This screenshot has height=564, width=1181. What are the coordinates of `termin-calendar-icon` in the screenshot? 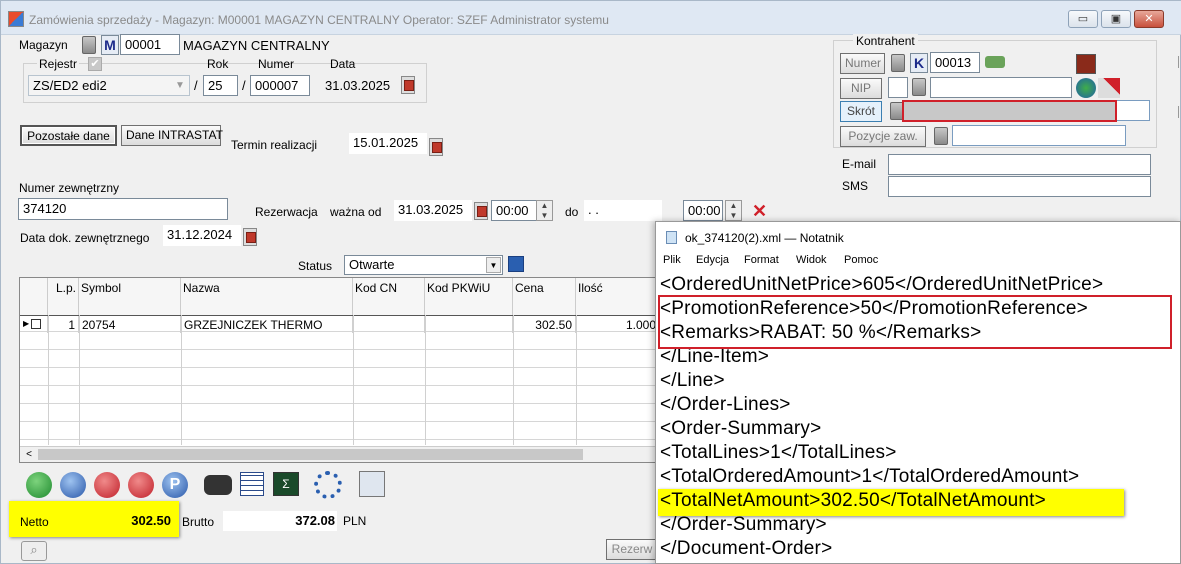 It's located at (436, 147).